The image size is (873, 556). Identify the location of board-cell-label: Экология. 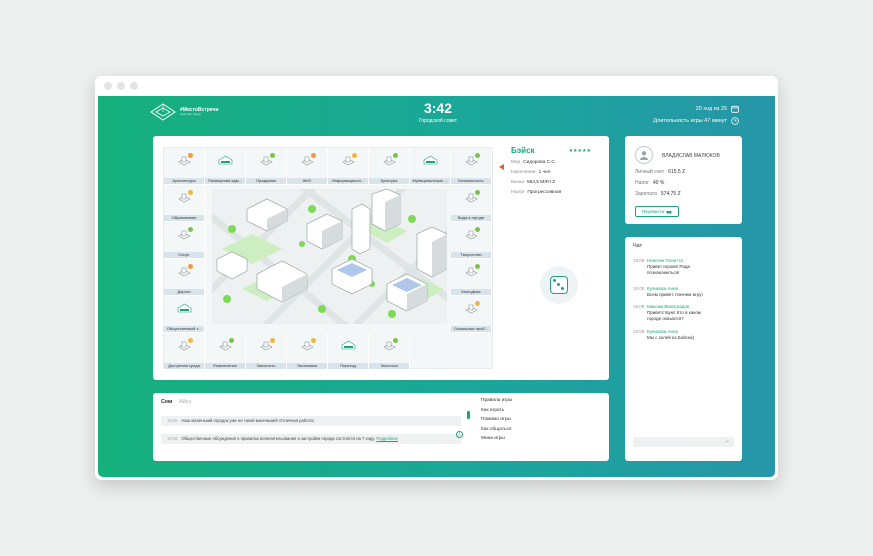
(389, 366).